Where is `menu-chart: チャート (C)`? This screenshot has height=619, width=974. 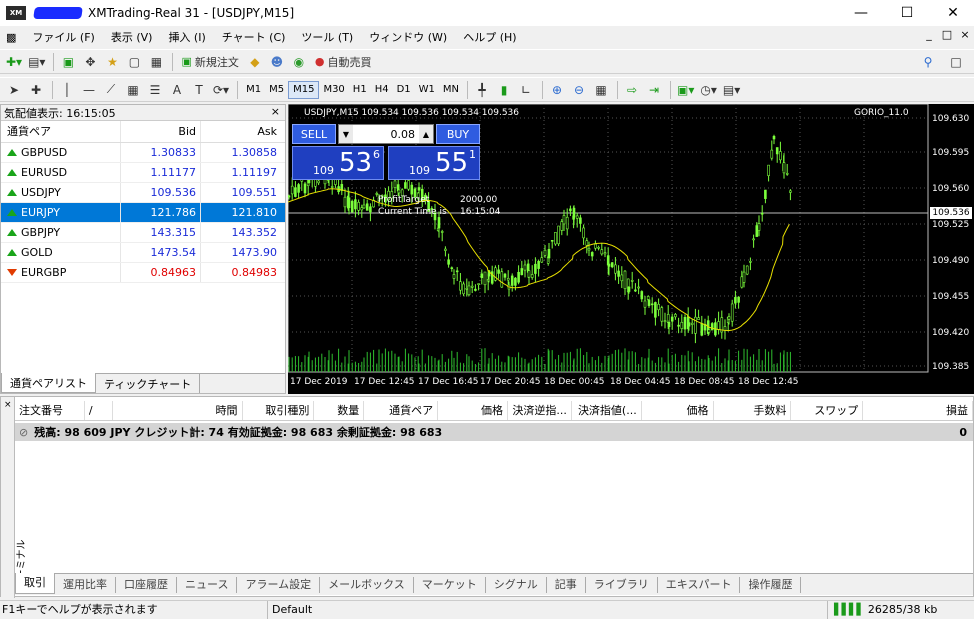
menu-chart: チャート (C) is located at coordinates (254, 37).